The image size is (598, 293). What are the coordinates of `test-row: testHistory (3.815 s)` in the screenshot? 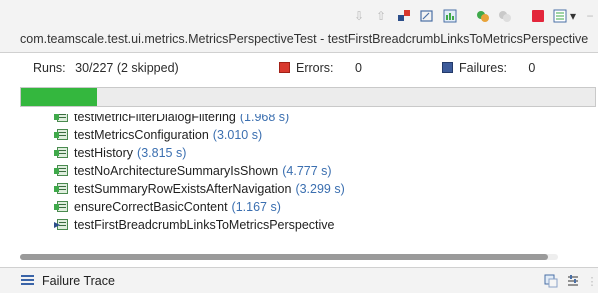 It's located at (120, 153).